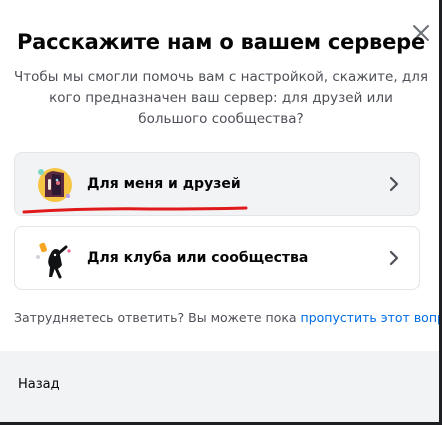  Describe the element at coordinates (221, 42) in the screenshot. I see `modal-title: Расскажите нам о вашем сервере` at that location.